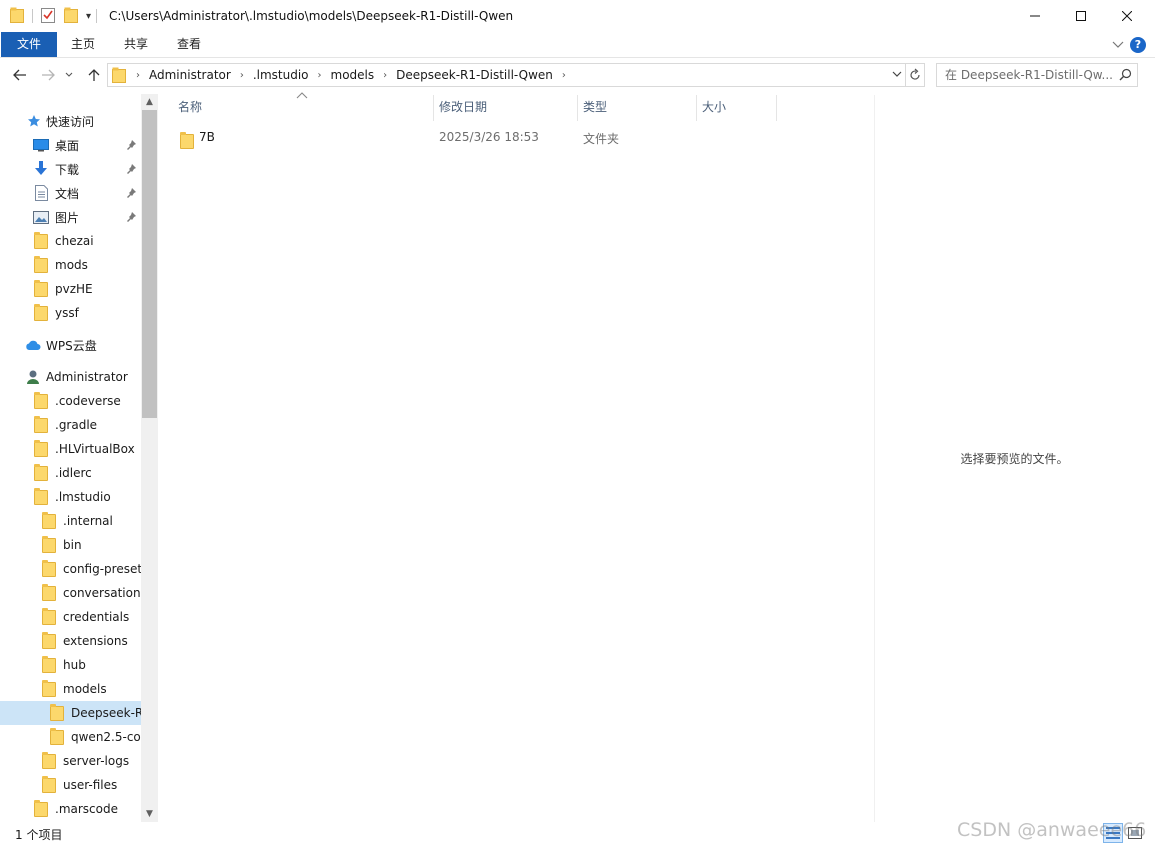 This screenshot has height=851, width=1155. Describe the element at coordinates (70, 401) in the screenshot. I see `nav-item-codeverse: .codeverse` at that location.